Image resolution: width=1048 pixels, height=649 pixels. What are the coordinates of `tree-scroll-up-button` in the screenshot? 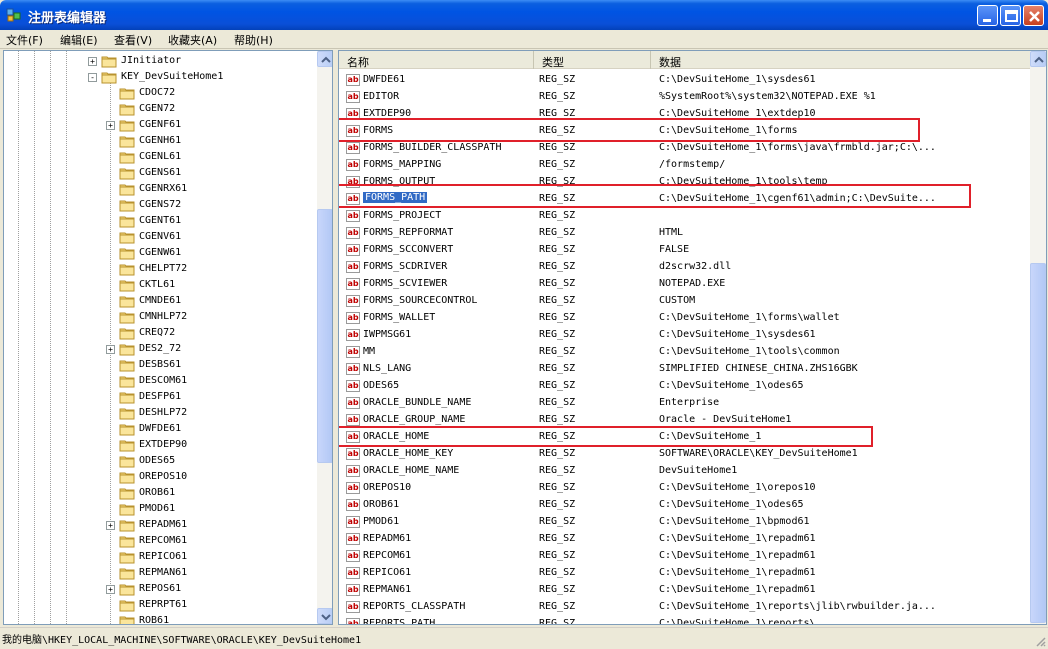 It's located at (324, 59).